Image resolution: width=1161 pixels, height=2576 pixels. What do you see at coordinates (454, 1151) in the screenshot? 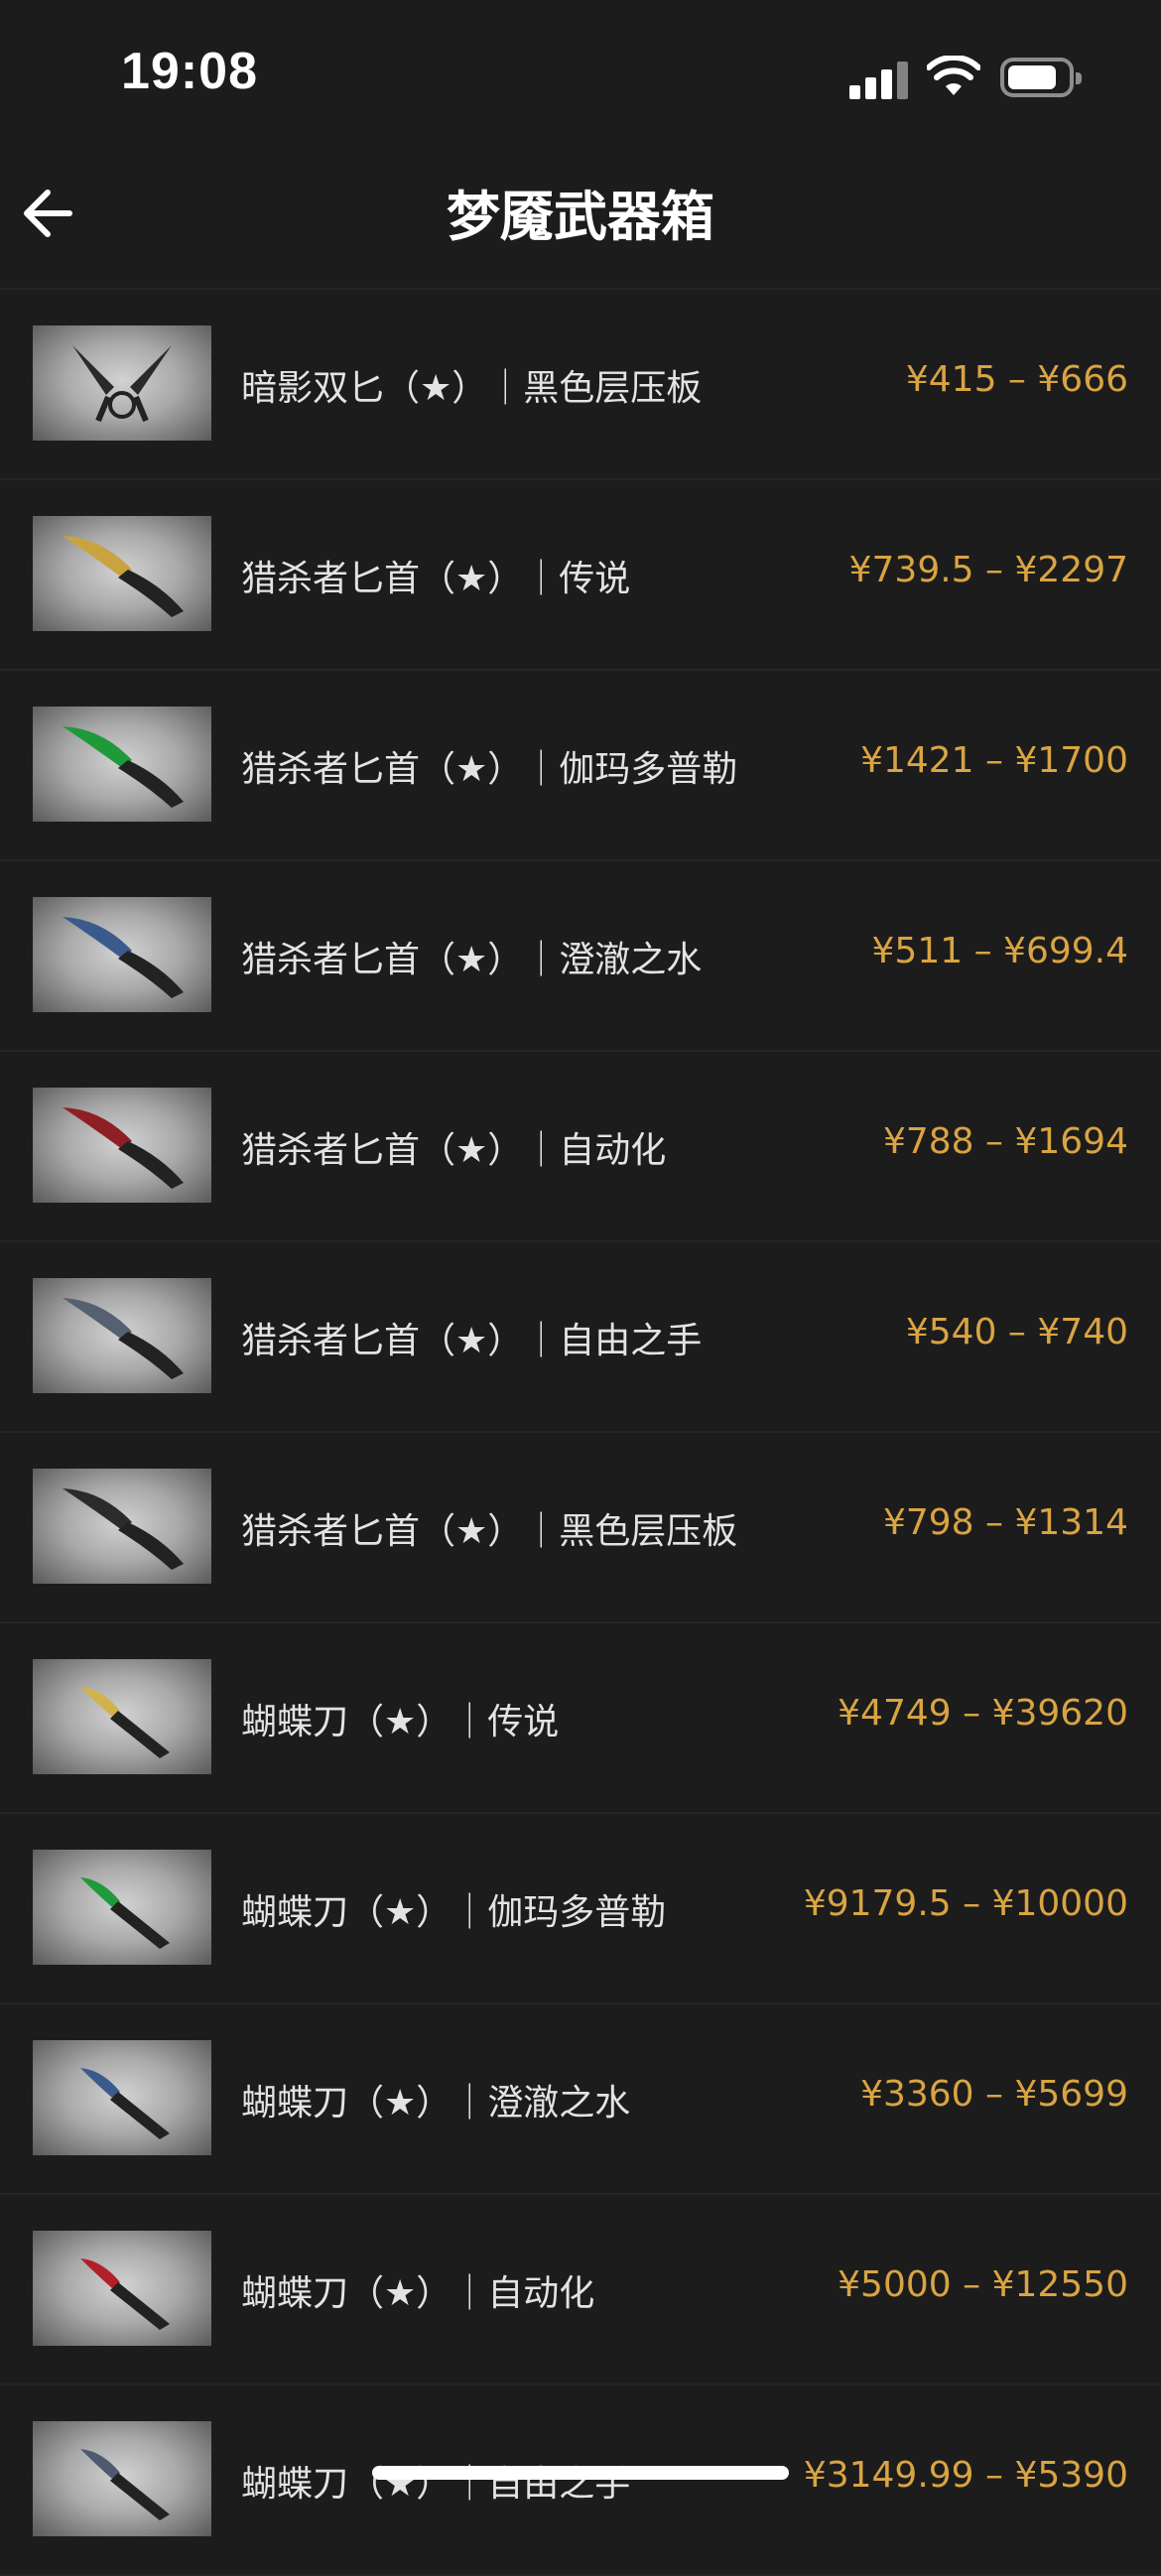
I see `item-name: 猎杀者匕首（★）｜自动化` at bounding box center [454, 1151].